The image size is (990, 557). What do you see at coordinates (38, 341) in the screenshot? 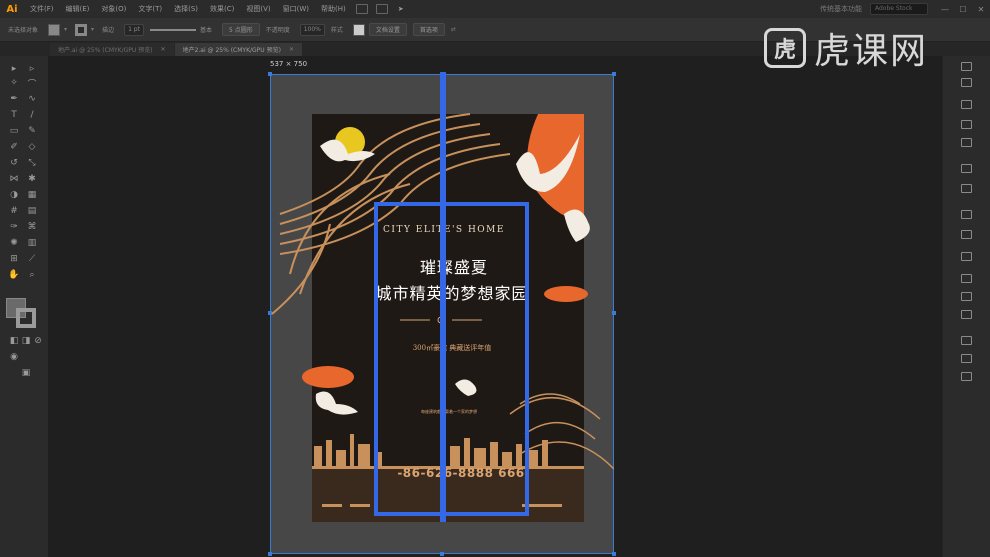
I see `none-color-icon: ⊘` at bounding box center [38, 341].